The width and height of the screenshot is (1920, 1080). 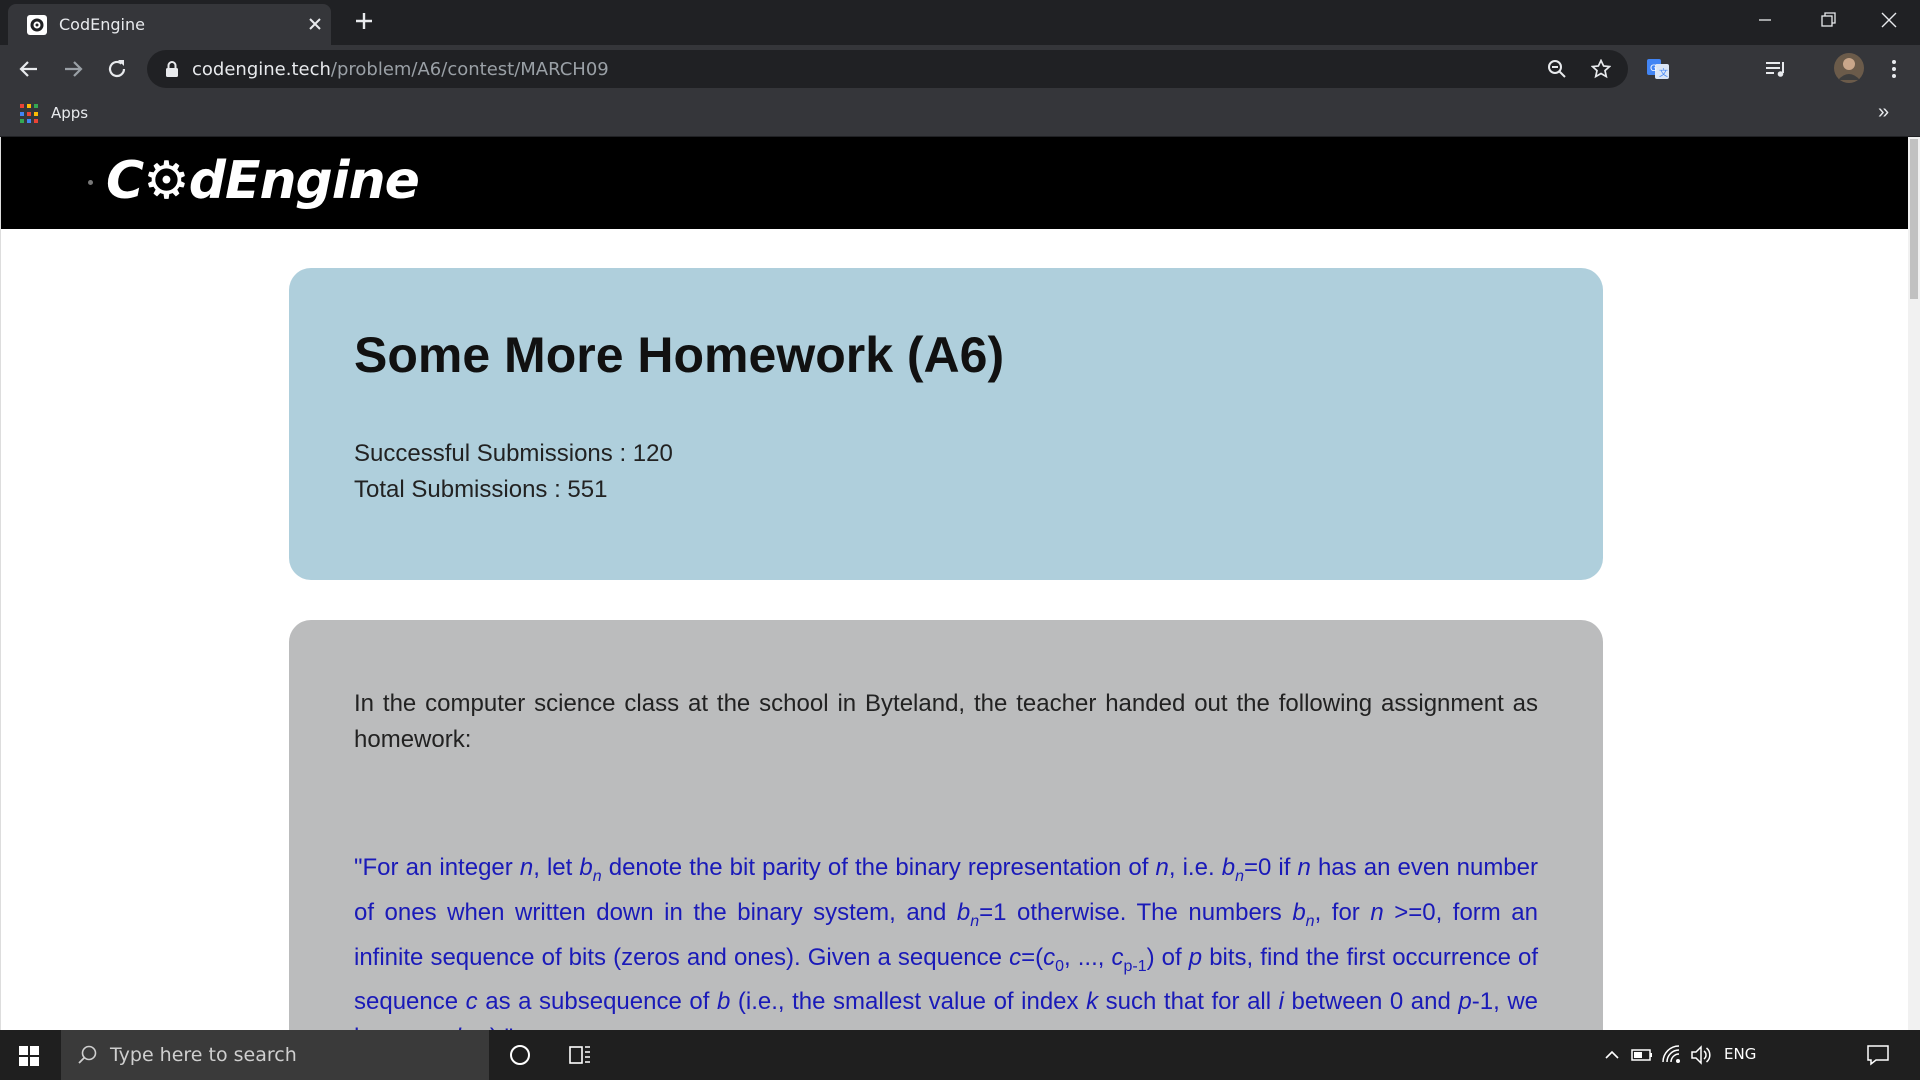 I want to click on taskbar-search: Type here to search, so click(x=275, y=1055).